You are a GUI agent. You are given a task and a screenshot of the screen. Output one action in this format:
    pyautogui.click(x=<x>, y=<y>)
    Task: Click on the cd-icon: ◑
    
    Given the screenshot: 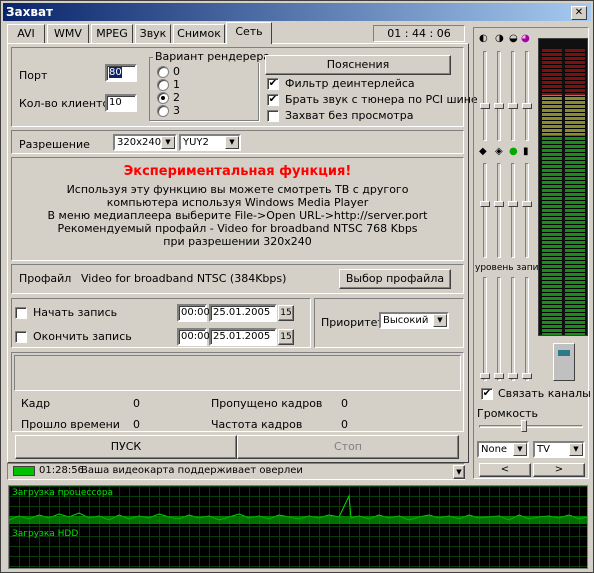 What is the action you would take?
    pyautogui.click(x=499, y=38)
    